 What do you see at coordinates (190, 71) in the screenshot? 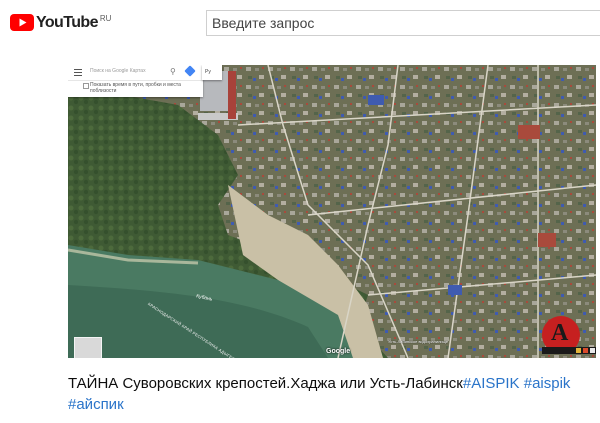
I see `directions-icon` at bounding box center [190, 71].